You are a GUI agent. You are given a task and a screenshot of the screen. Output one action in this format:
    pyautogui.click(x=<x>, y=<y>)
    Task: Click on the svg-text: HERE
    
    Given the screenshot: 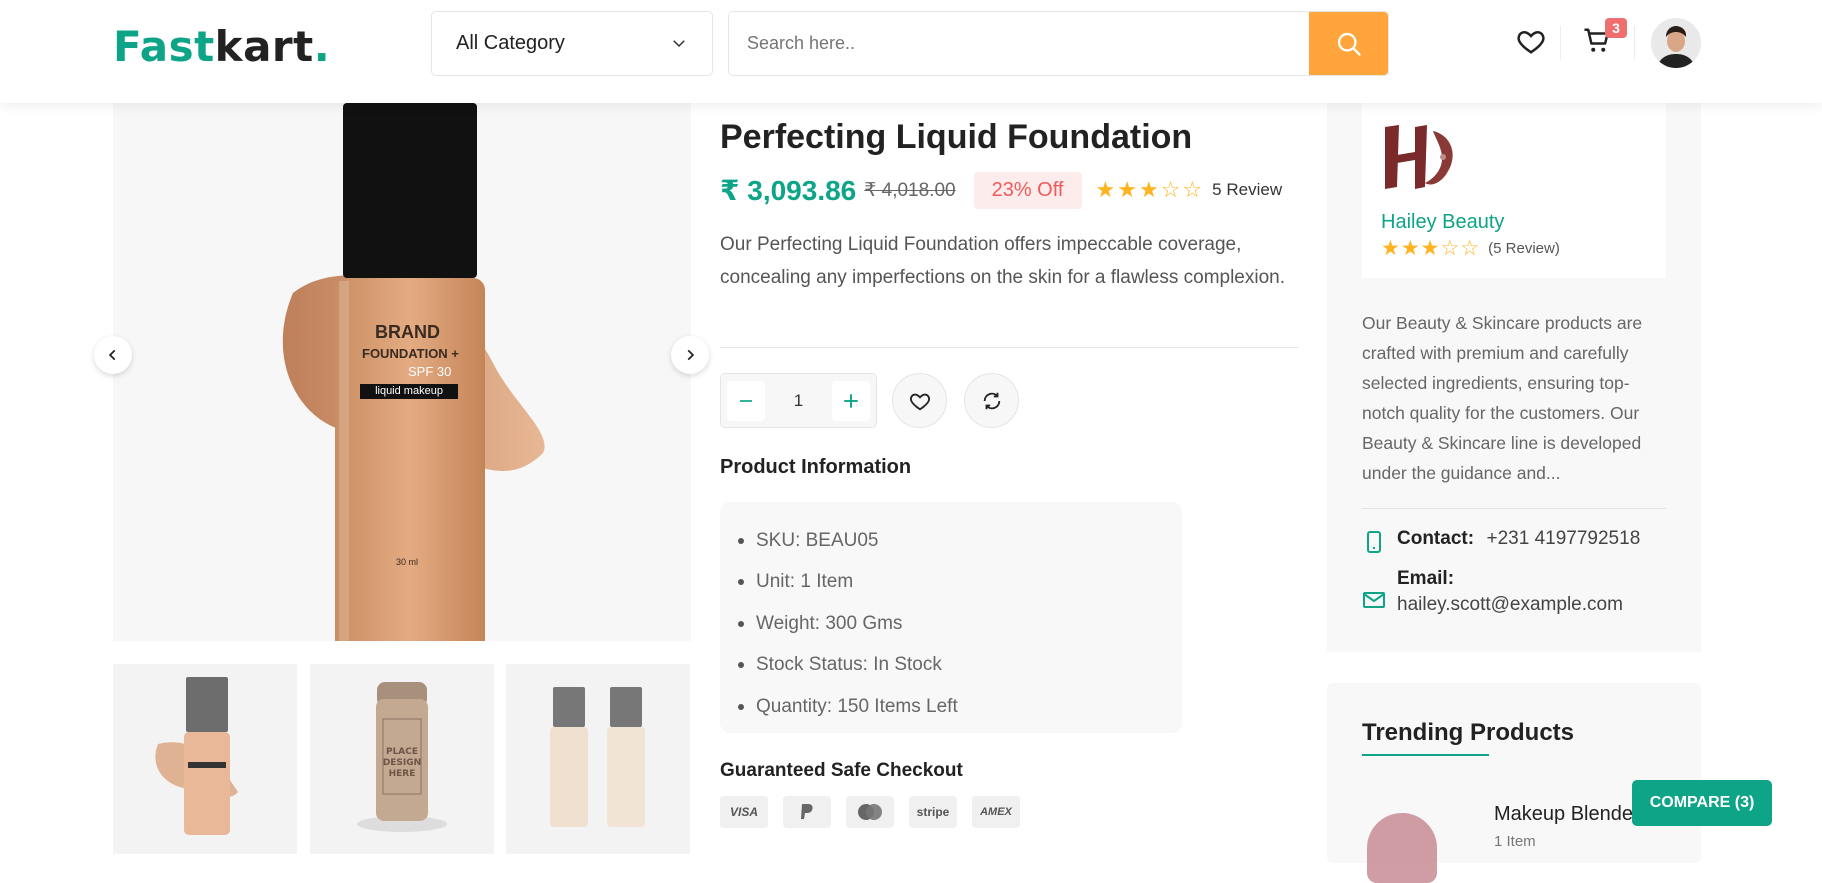 What is the action you would take?
    pyautogui.click(x=402, y=774)
    